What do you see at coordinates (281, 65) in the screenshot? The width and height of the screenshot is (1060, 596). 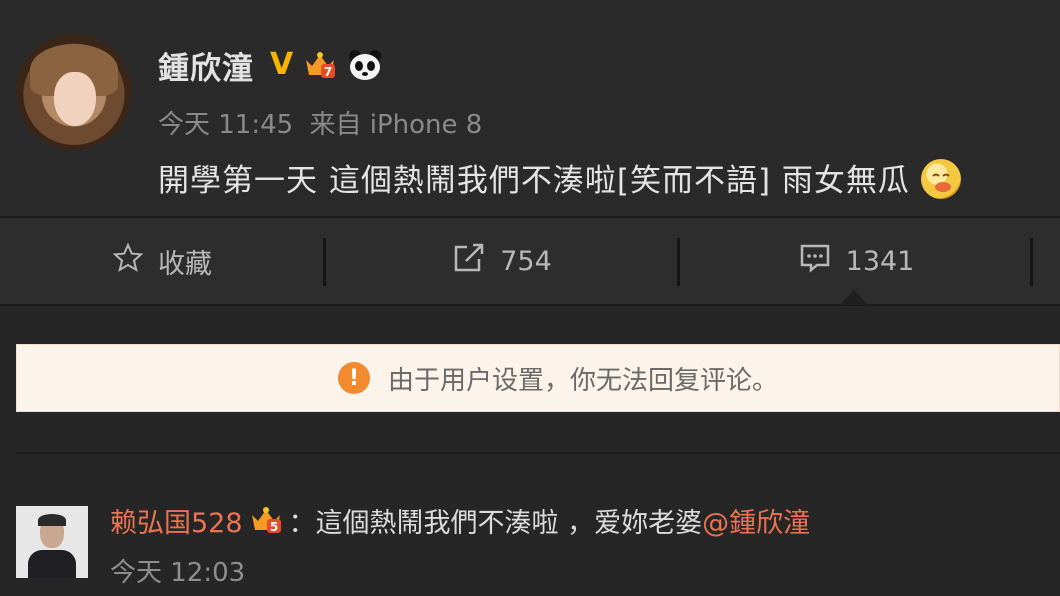 I see `verified-v-icon: V` at bounding box center [281, 65].